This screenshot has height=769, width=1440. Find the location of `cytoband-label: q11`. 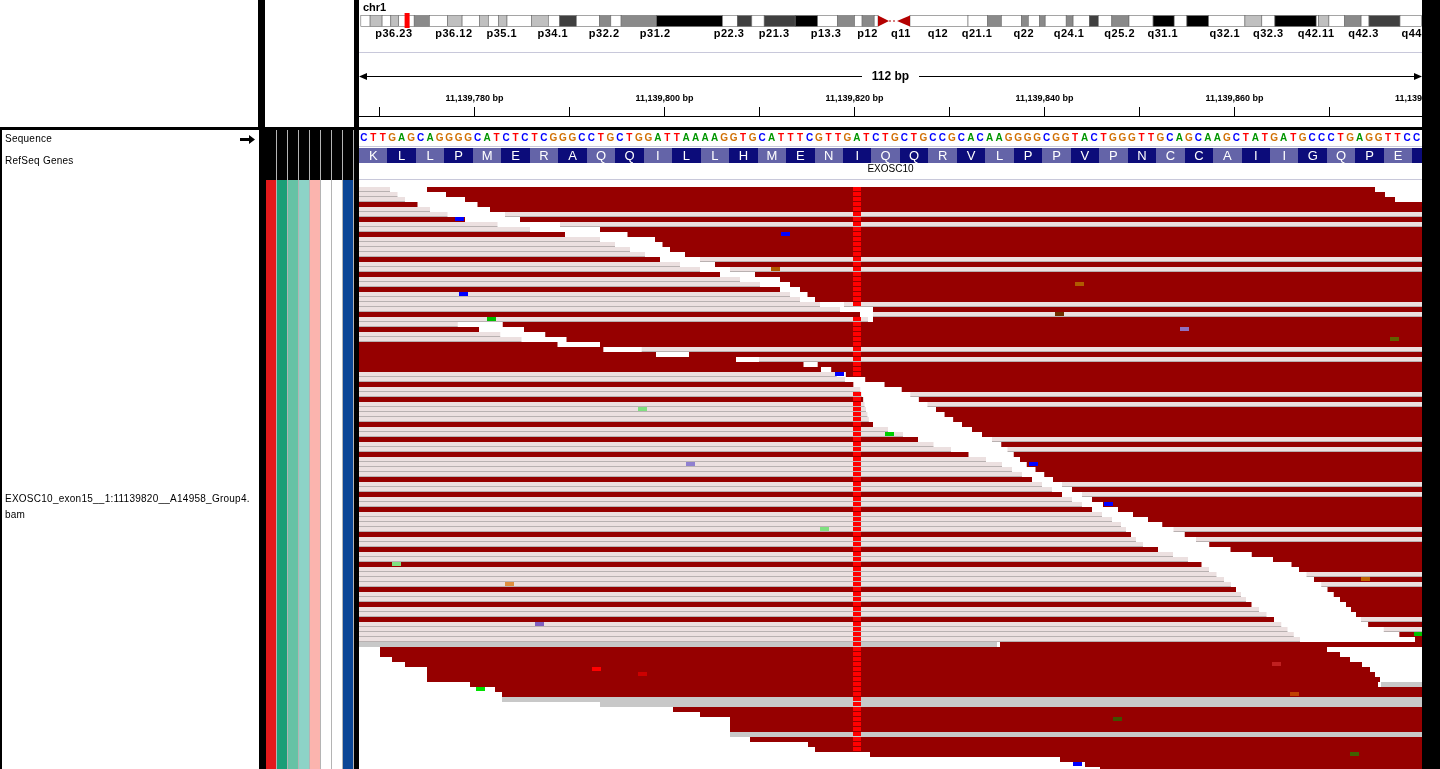

cytoband-label: q11 is located at coordinates (901, 33).